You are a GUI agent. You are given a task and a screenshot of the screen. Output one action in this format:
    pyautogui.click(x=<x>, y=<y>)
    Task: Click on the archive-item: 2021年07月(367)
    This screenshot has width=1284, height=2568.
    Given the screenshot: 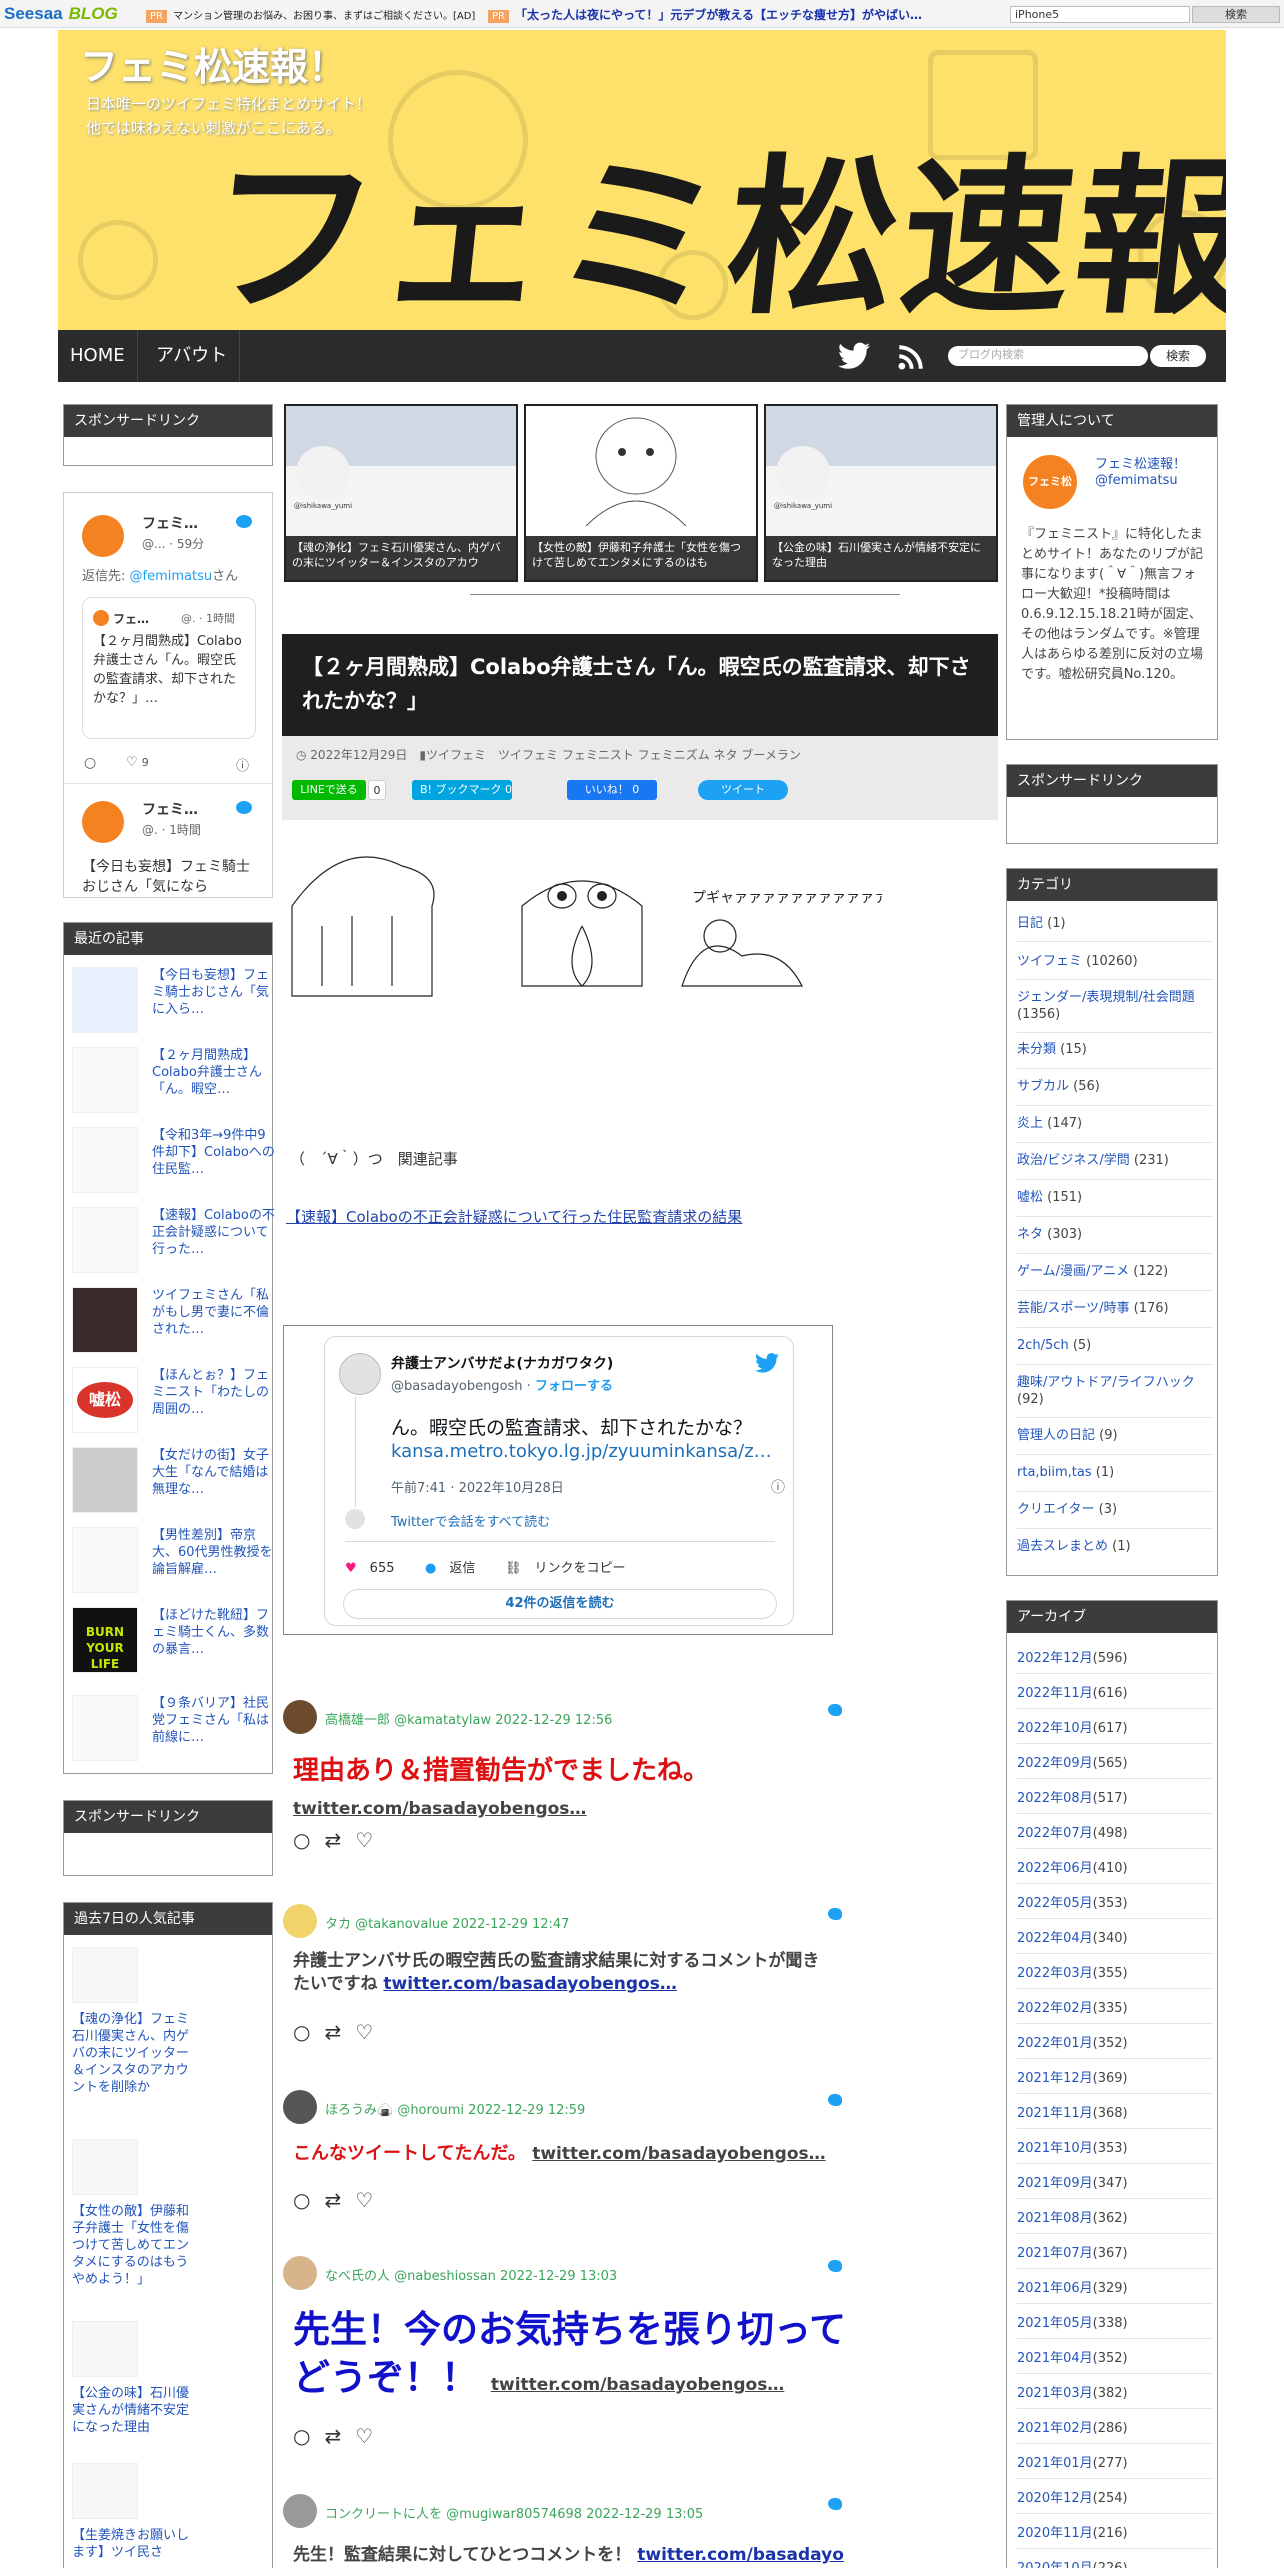 What is the action you would take?
    pyautogui.click(x=1072, y=2251)
    